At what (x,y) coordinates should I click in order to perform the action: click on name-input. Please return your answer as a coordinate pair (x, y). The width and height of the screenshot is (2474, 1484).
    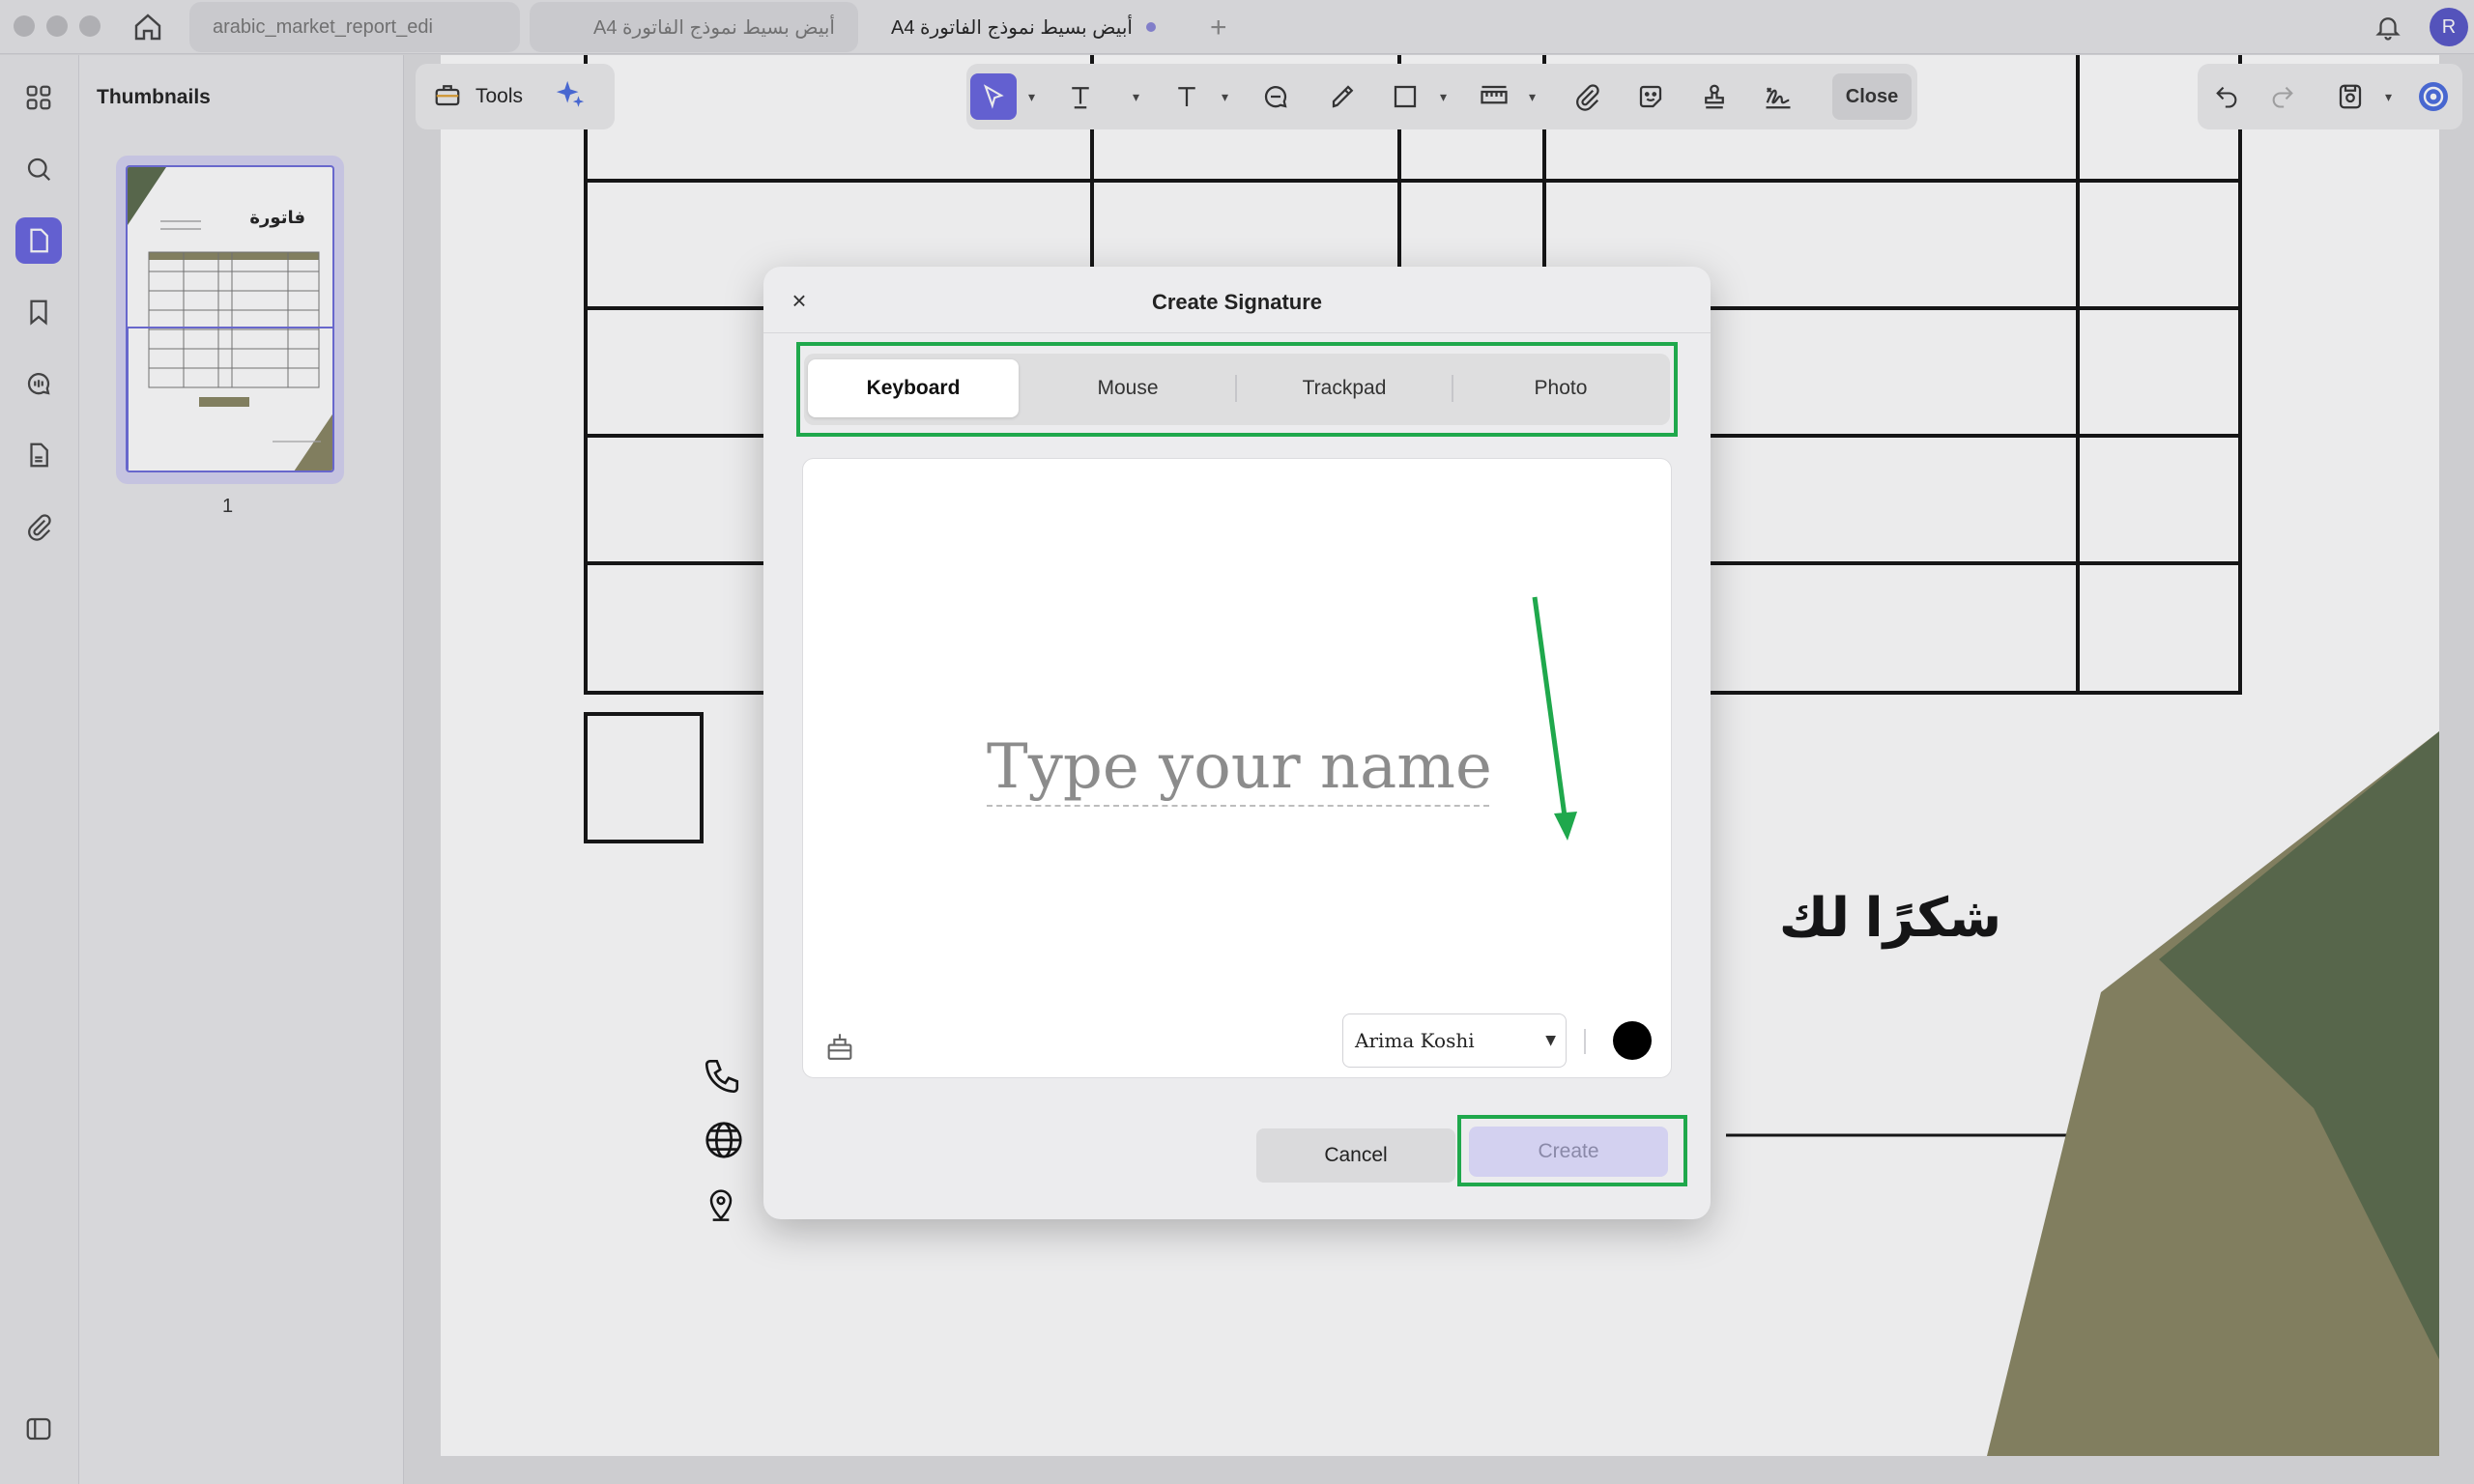
    Looking at the image, I should click on (1238, 768).